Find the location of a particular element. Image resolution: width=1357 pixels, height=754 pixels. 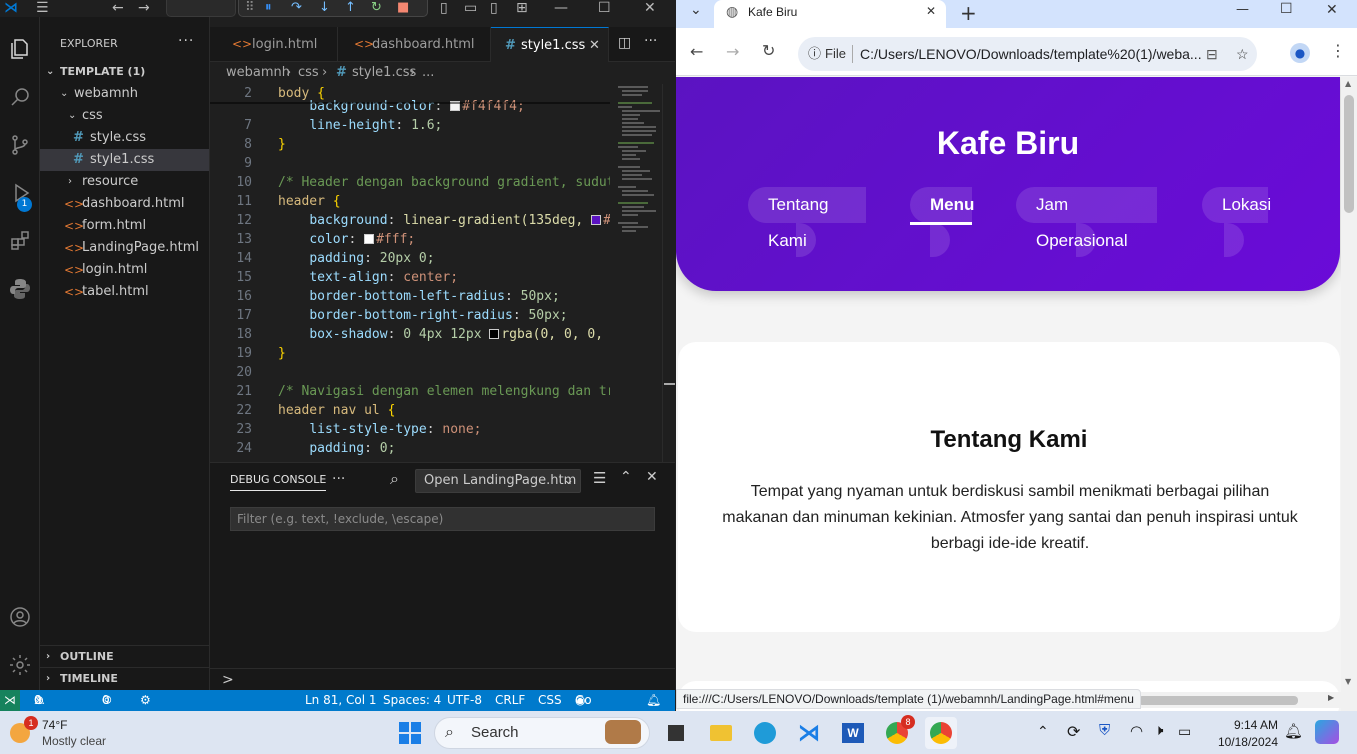

settings-gear-icon is located at coordinates (20, 665).